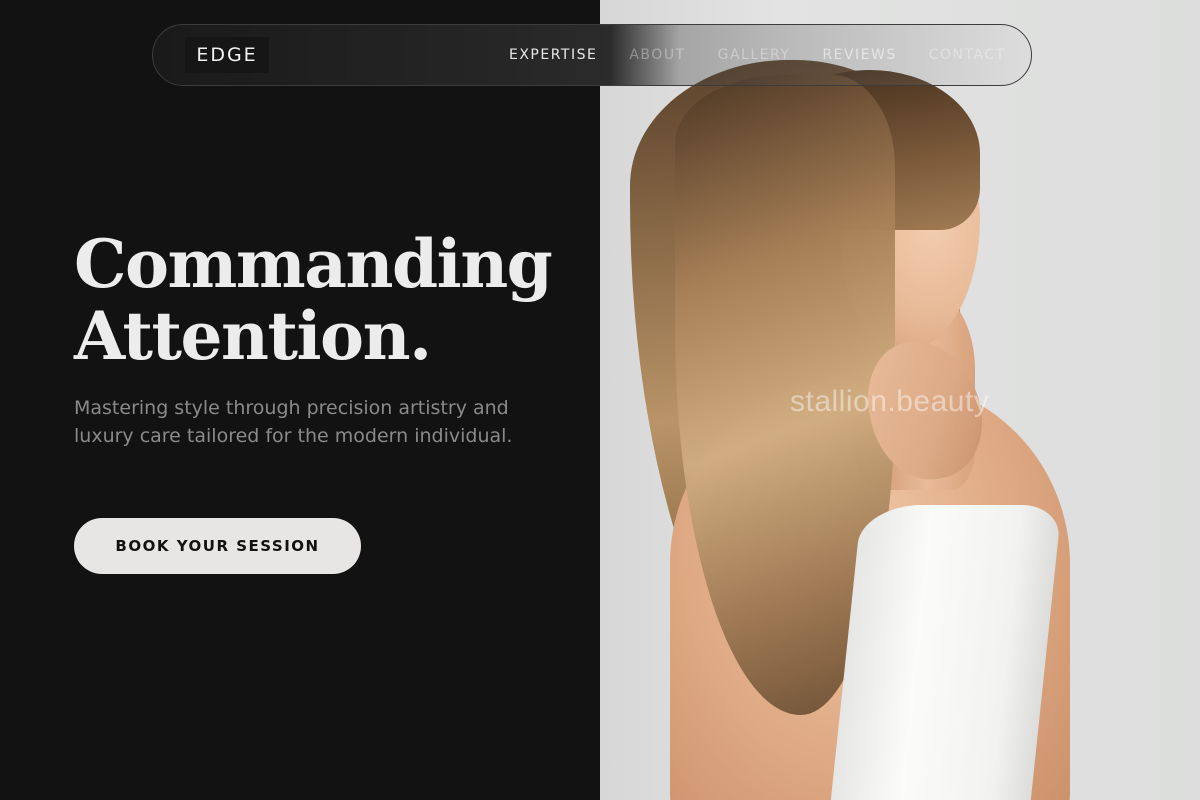  What do you see at coordinates (890, 401) in the screenshot?
I see `image-watermark: stallion.beauty` at bounding box center [890, 401].